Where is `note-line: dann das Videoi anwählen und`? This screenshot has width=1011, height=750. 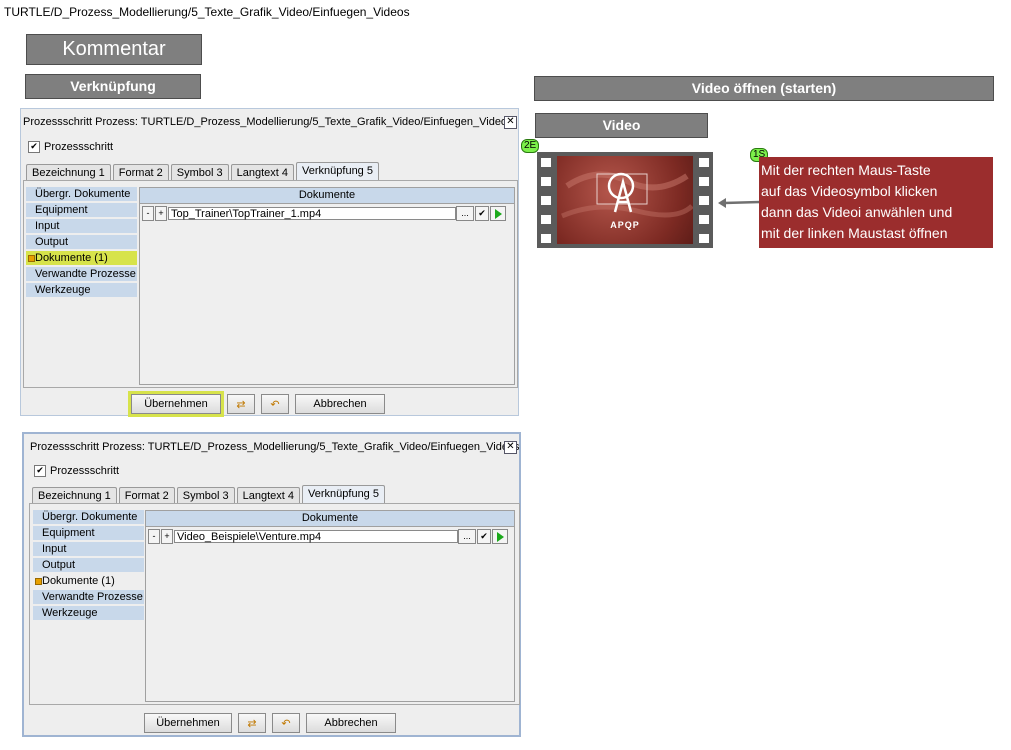
note-line: dann das Videoi anwählen und is located at coordinates (857, 212).